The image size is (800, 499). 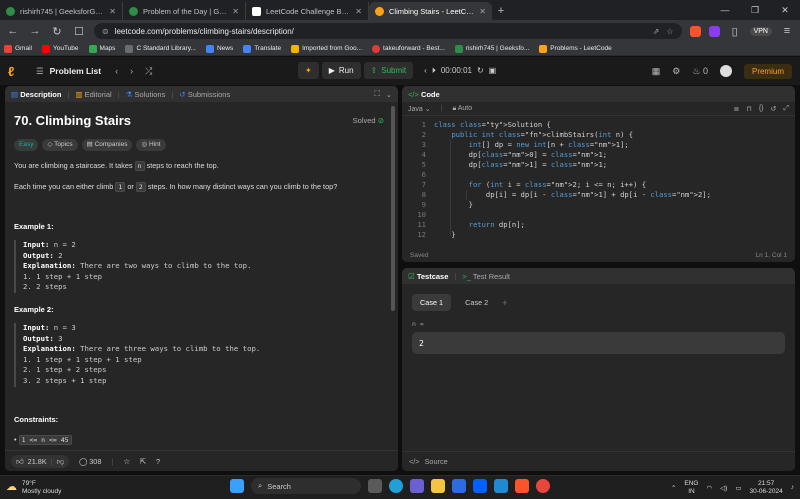 What do you see at coordinates (68, 71) in the screenshot?
I see `problem-list-button: ☰ Problem List` at bounding box center [68, 71].